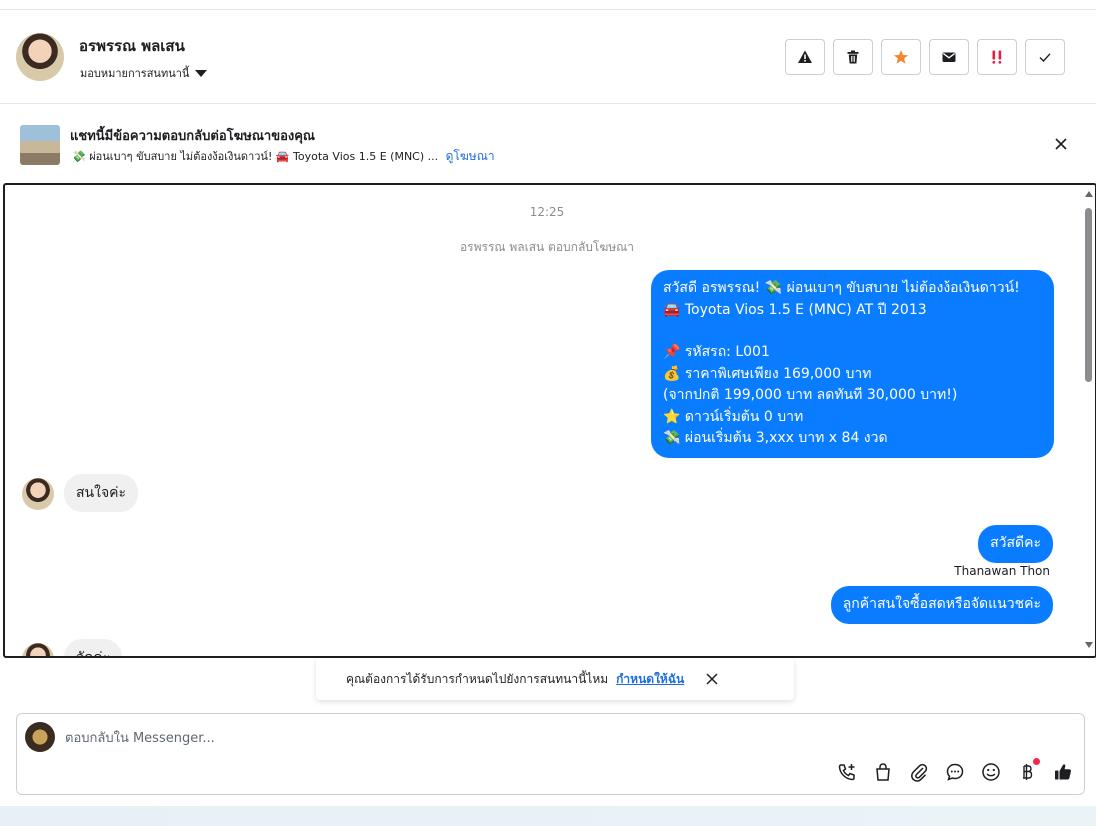 This screenshot has width=1096, height=826. I want to click on mail-icon, so click(949, 57).